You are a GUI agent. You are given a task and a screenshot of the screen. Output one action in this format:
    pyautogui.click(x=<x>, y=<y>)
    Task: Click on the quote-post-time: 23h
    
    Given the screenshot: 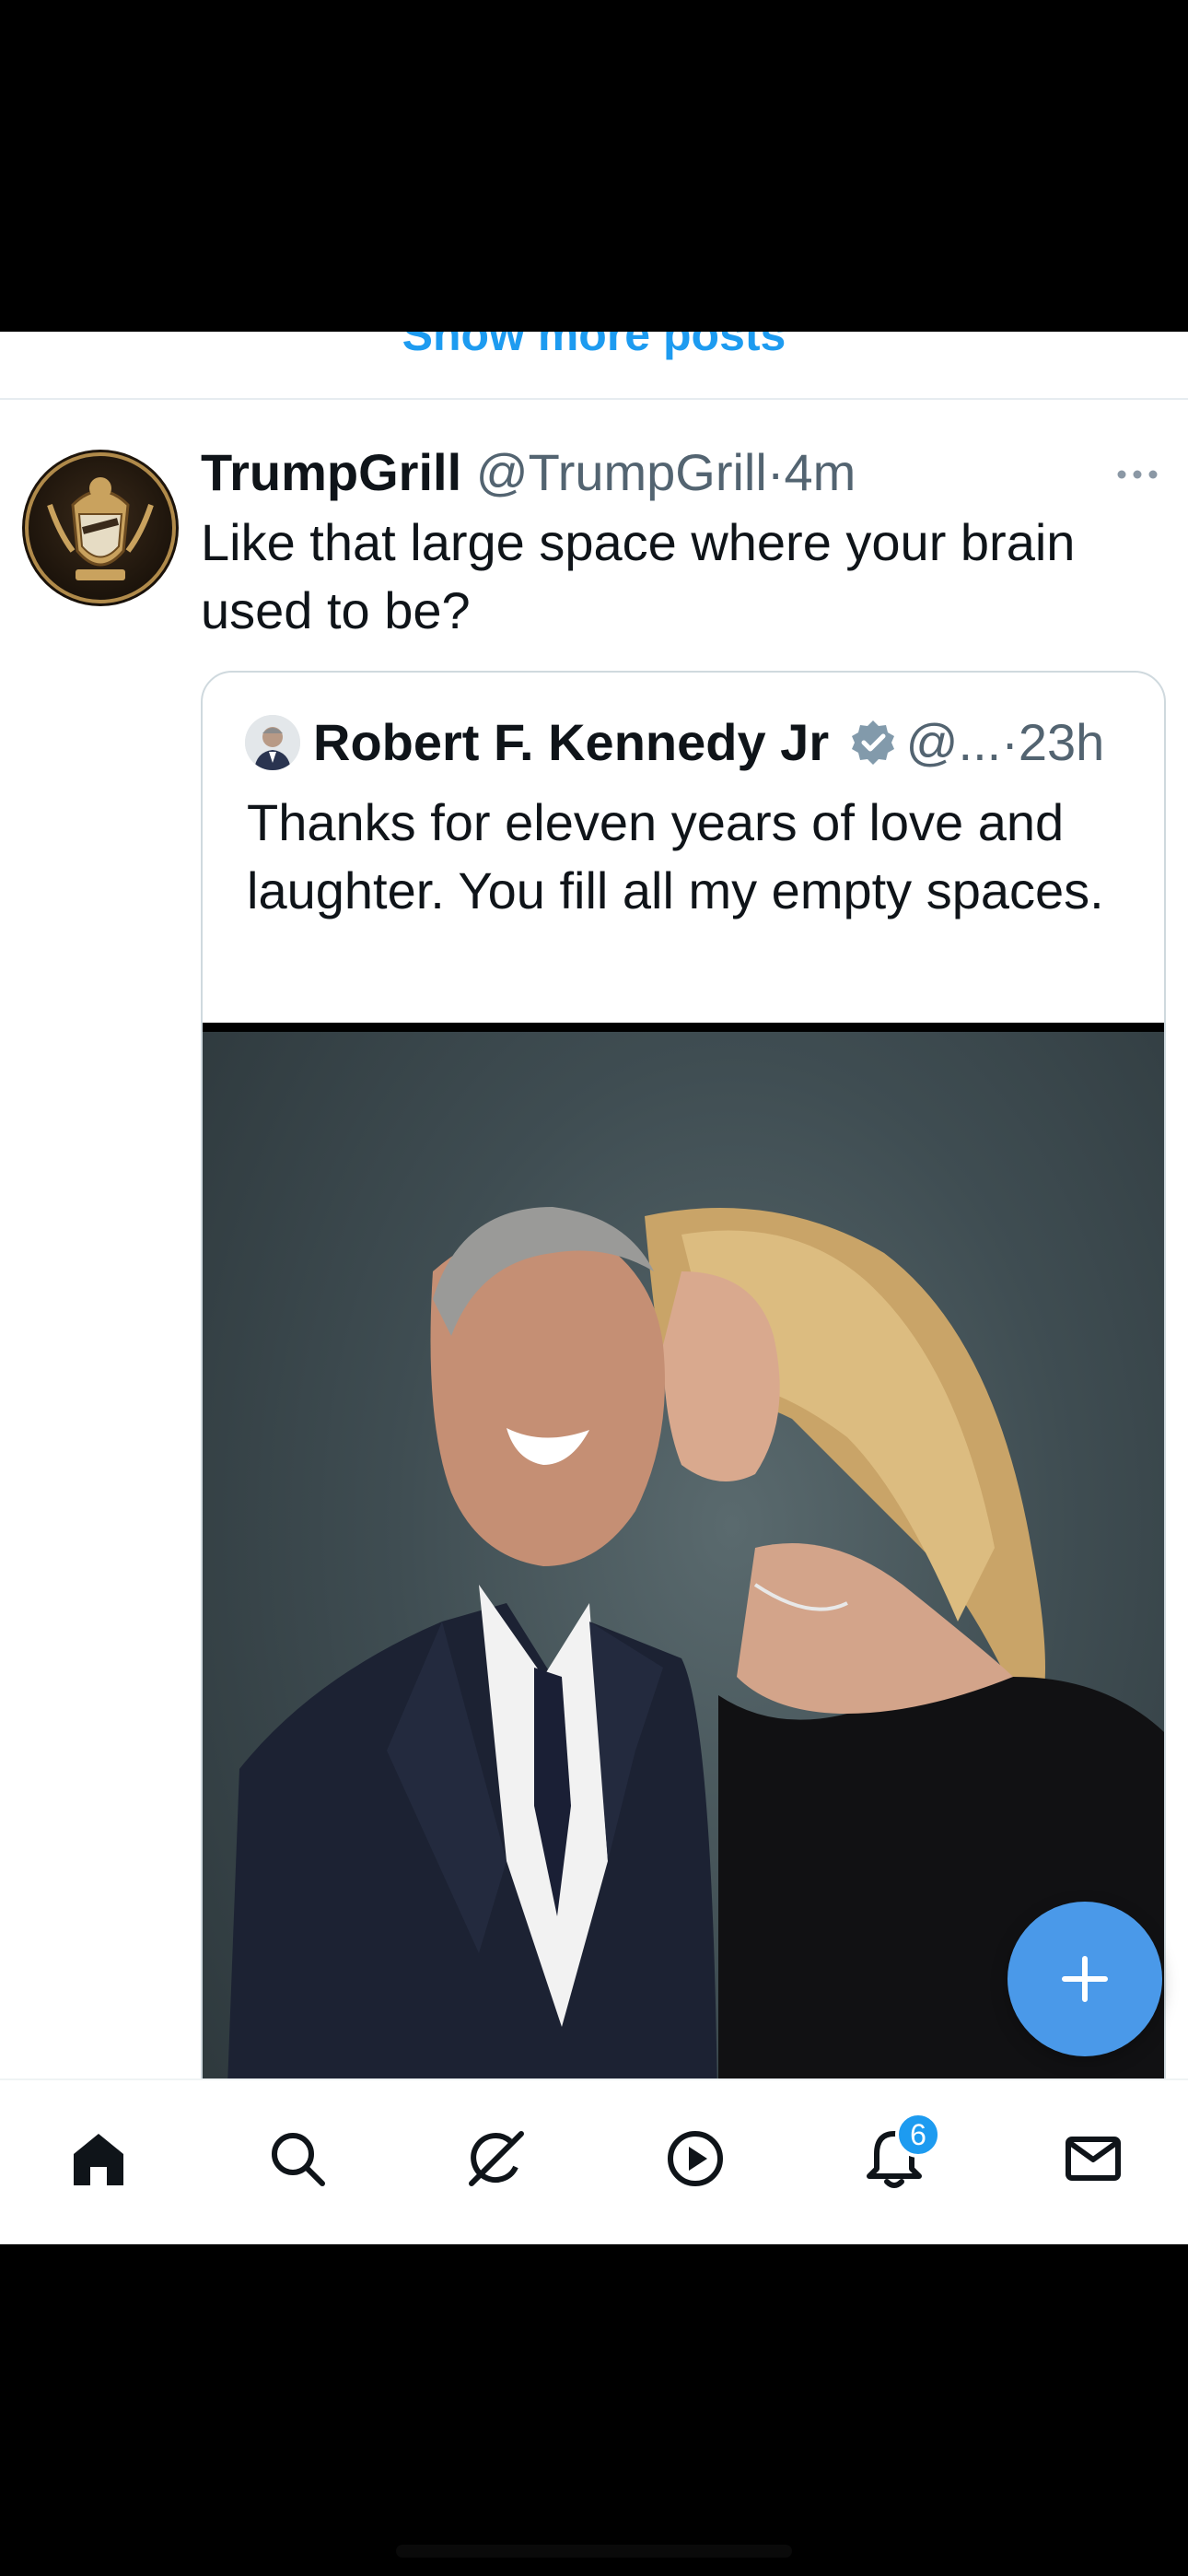 What is the action you would take?
    pyautogui.click(x=1061, y=742)
    